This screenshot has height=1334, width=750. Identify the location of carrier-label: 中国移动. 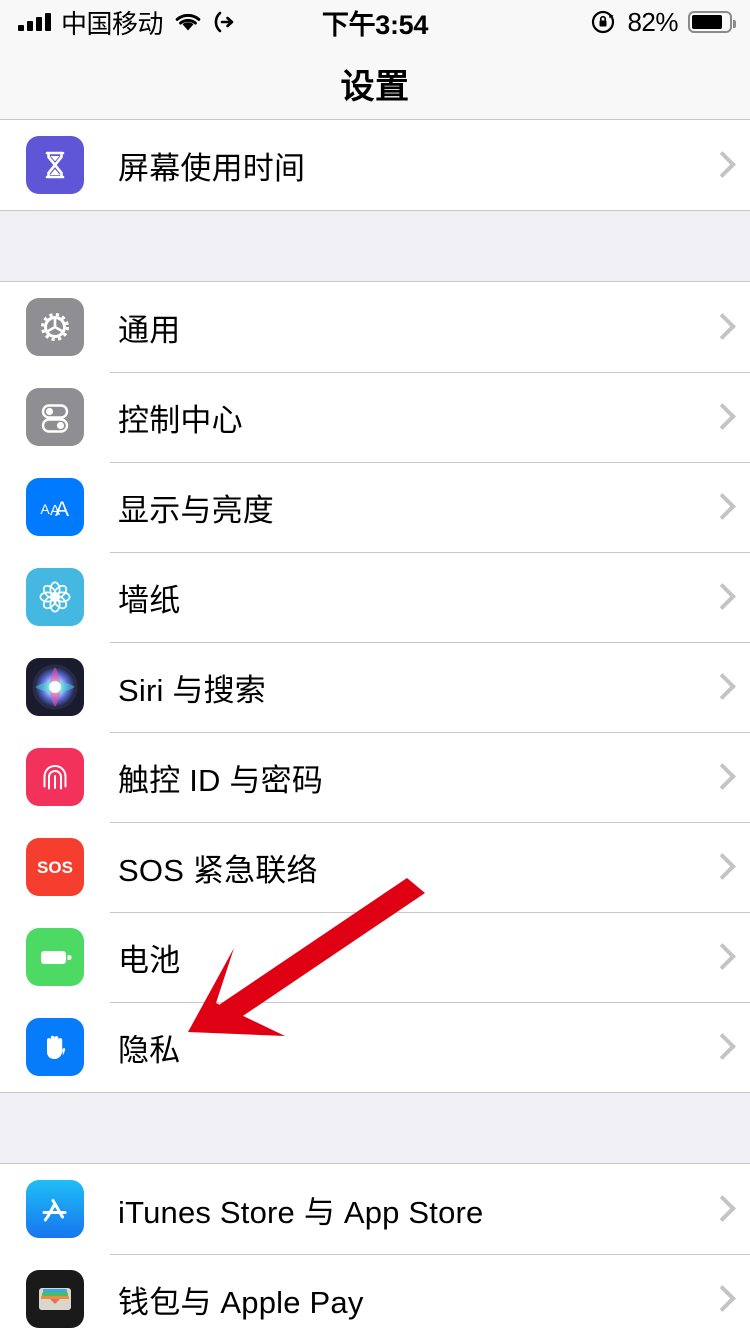
(112, 23).